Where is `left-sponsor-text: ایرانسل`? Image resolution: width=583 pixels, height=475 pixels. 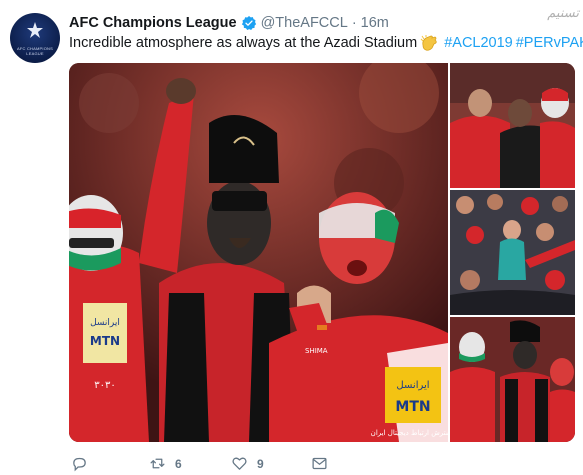
left-sponsor-text: ایرانسل is located at coordinates (105, 323).